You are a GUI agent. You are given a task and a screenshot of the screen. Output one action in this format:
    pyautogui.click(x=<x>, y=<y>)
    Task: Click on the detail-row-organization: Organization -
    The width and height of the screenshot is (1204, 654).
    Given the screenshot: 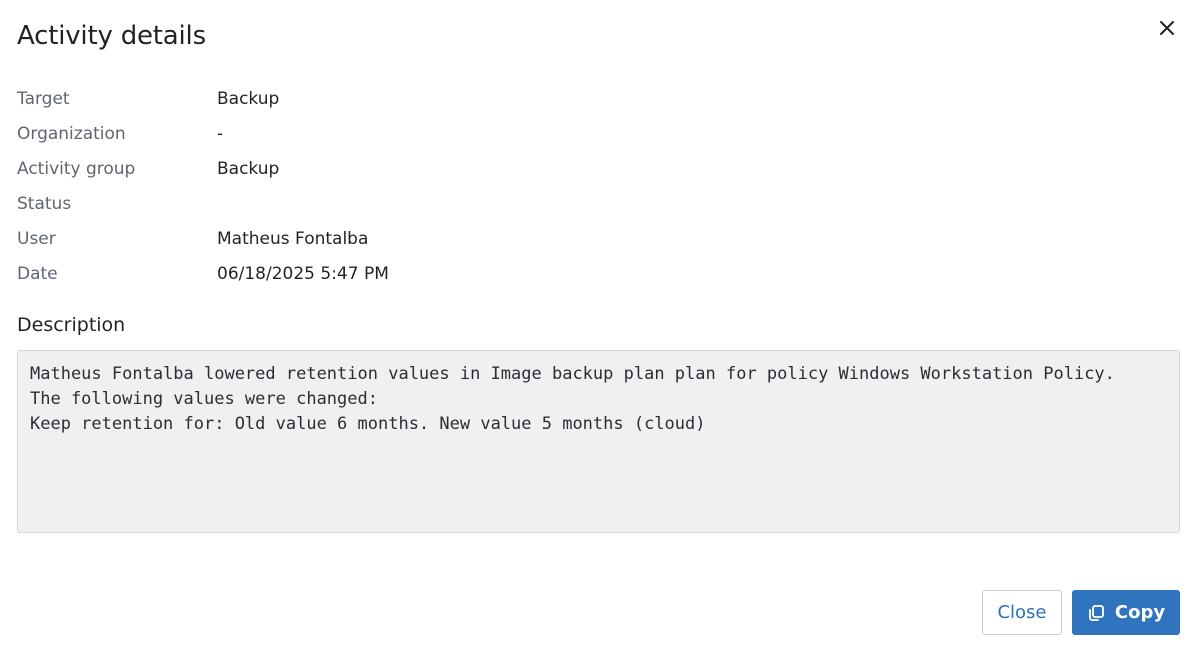 What is the action you would take?
    pyautogui.click(x=417, y=133)
    